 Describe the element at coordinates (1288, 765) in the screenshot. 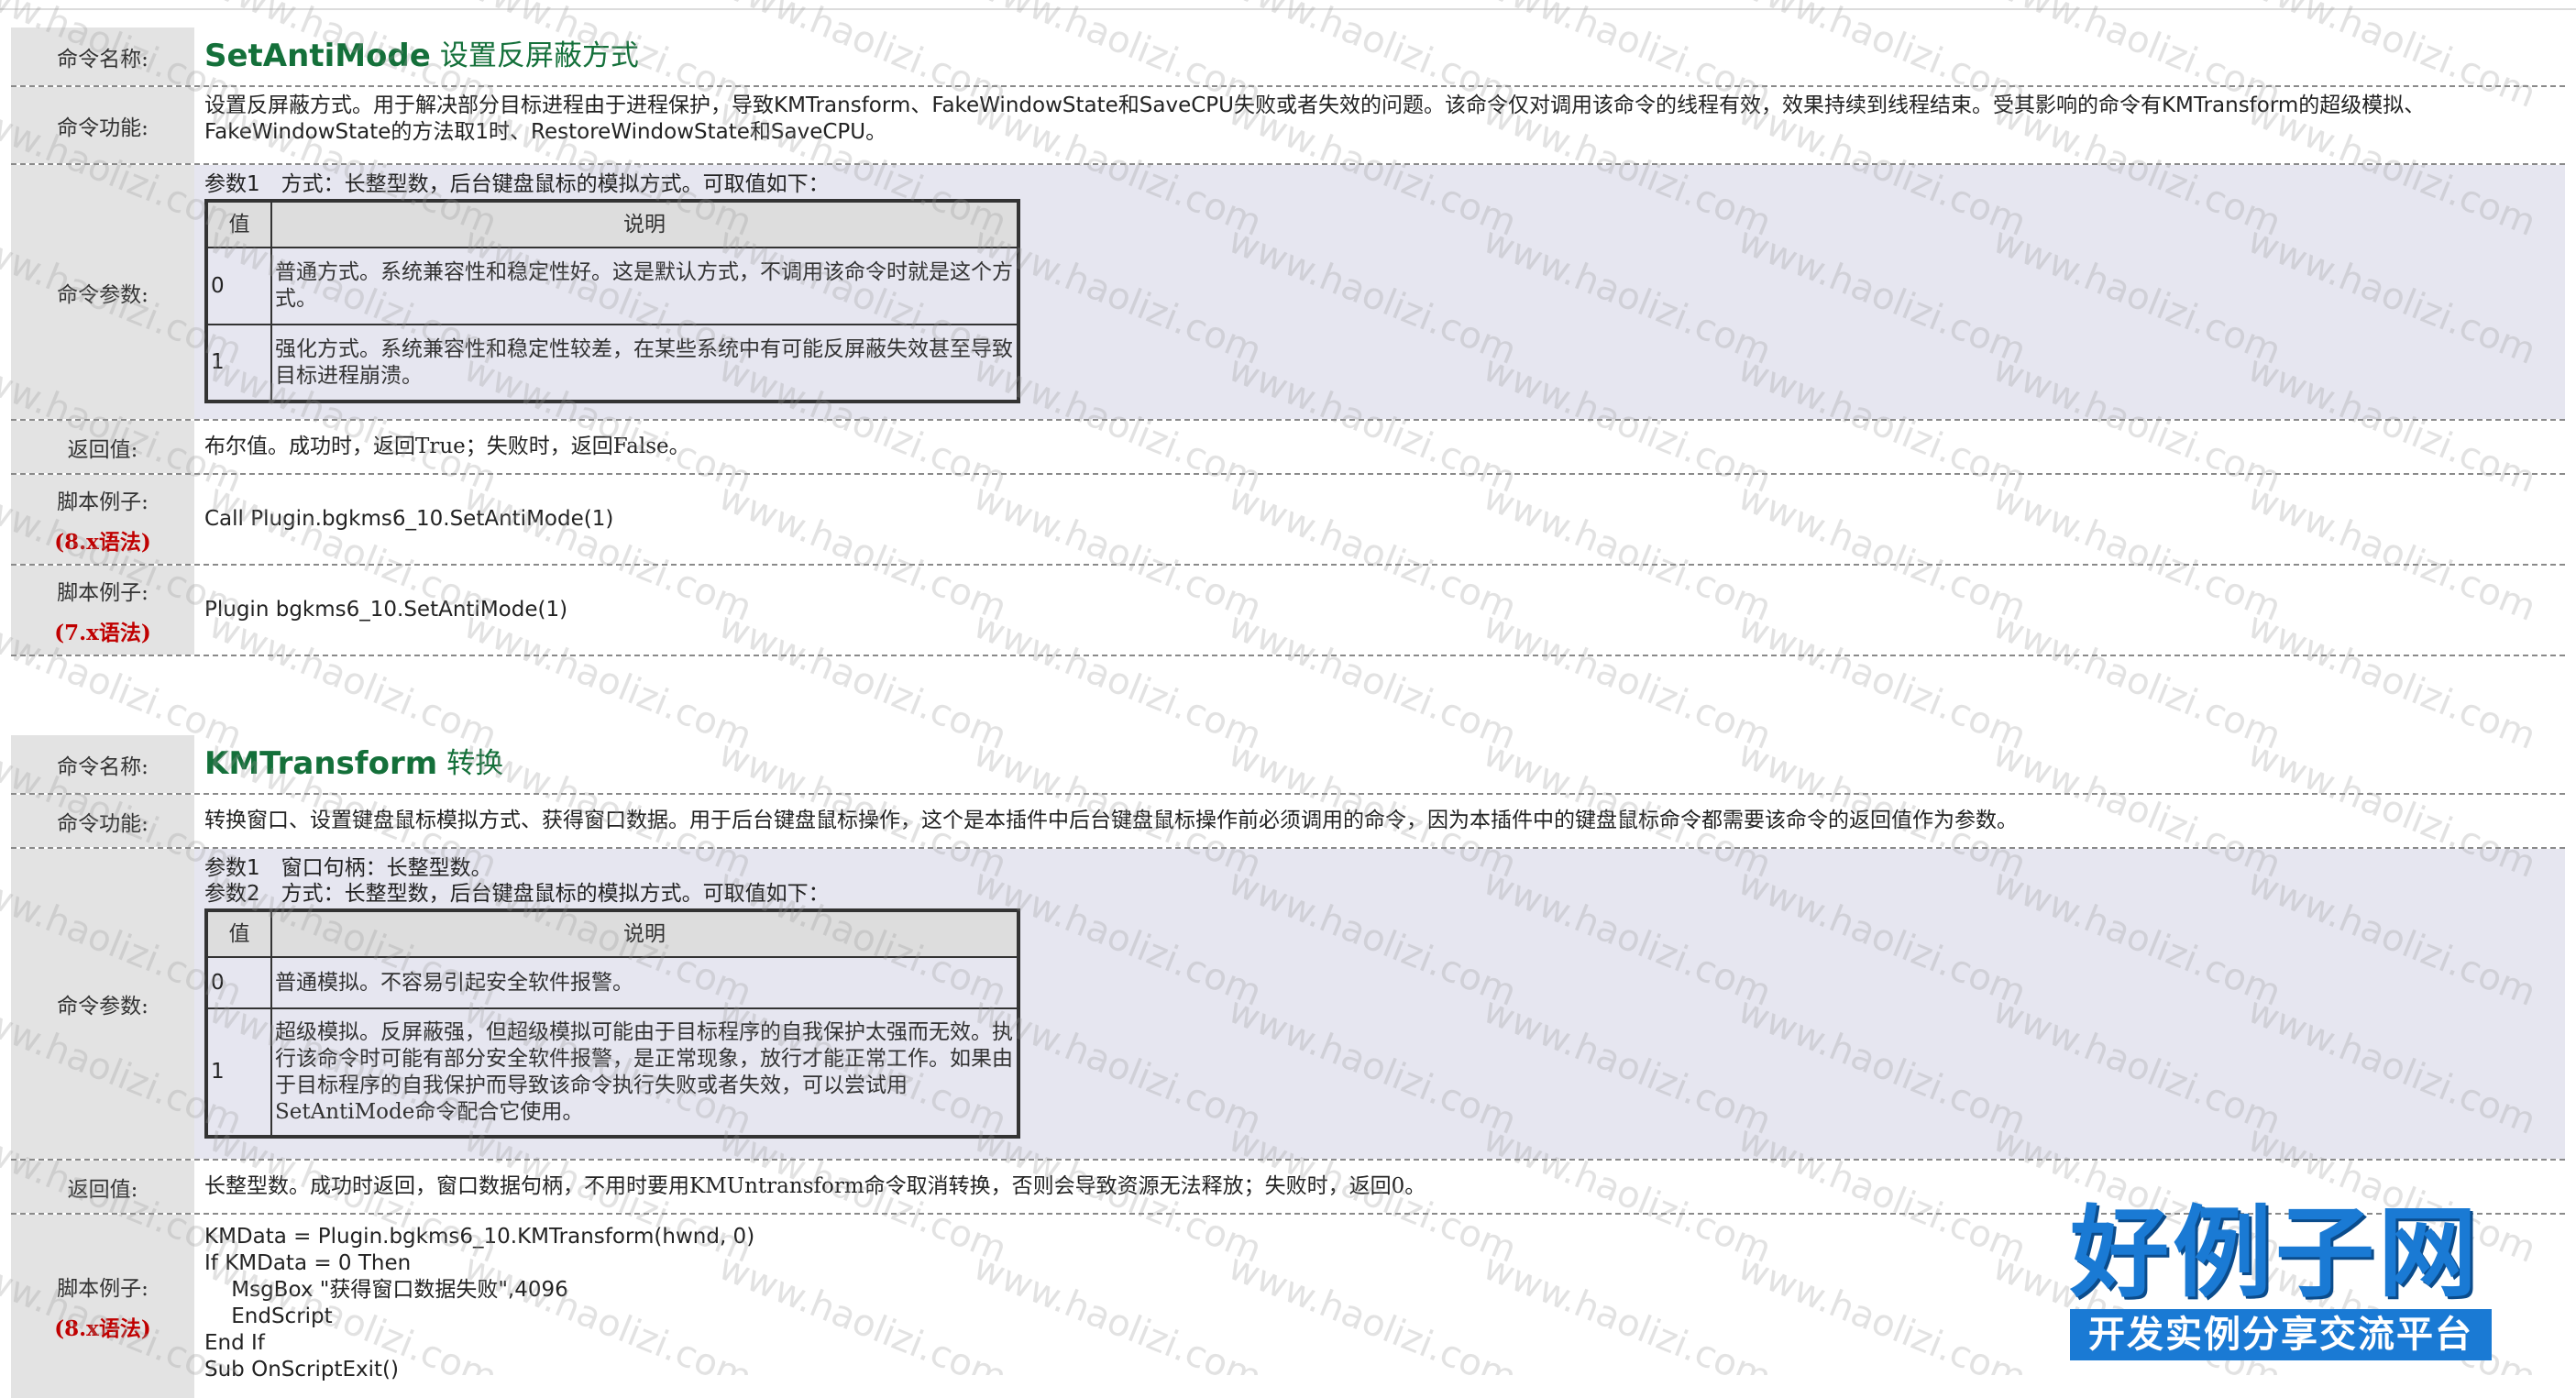

I see `row-command-name: 命令名称: KMTransform 转换` at that location.